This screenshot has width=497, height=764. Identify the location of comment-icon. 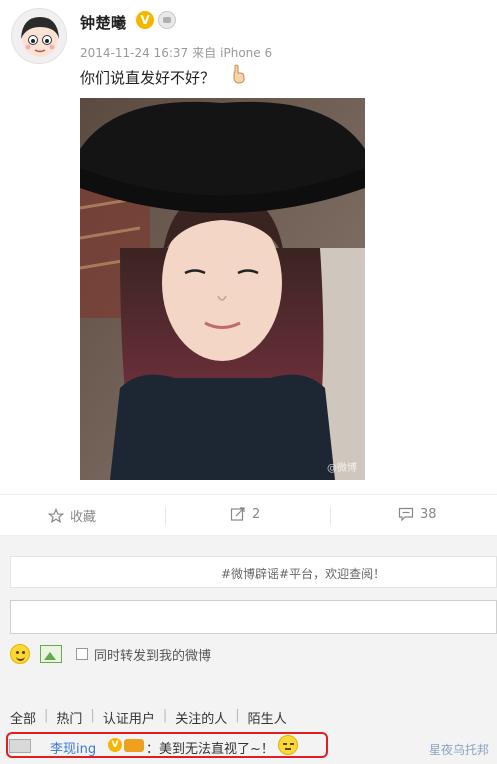
(406, 514).